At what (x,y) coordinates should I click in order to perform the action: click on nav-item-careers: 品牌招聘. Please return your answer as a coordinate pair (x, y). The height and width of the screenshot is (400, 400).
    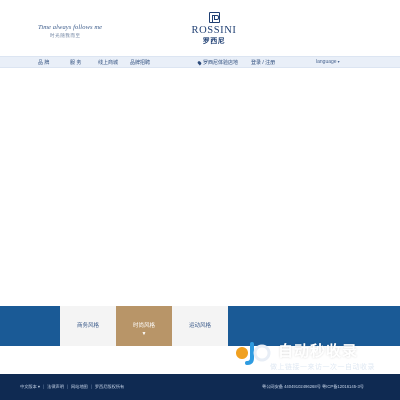
    Looking at the image, I should click on (140, 63).